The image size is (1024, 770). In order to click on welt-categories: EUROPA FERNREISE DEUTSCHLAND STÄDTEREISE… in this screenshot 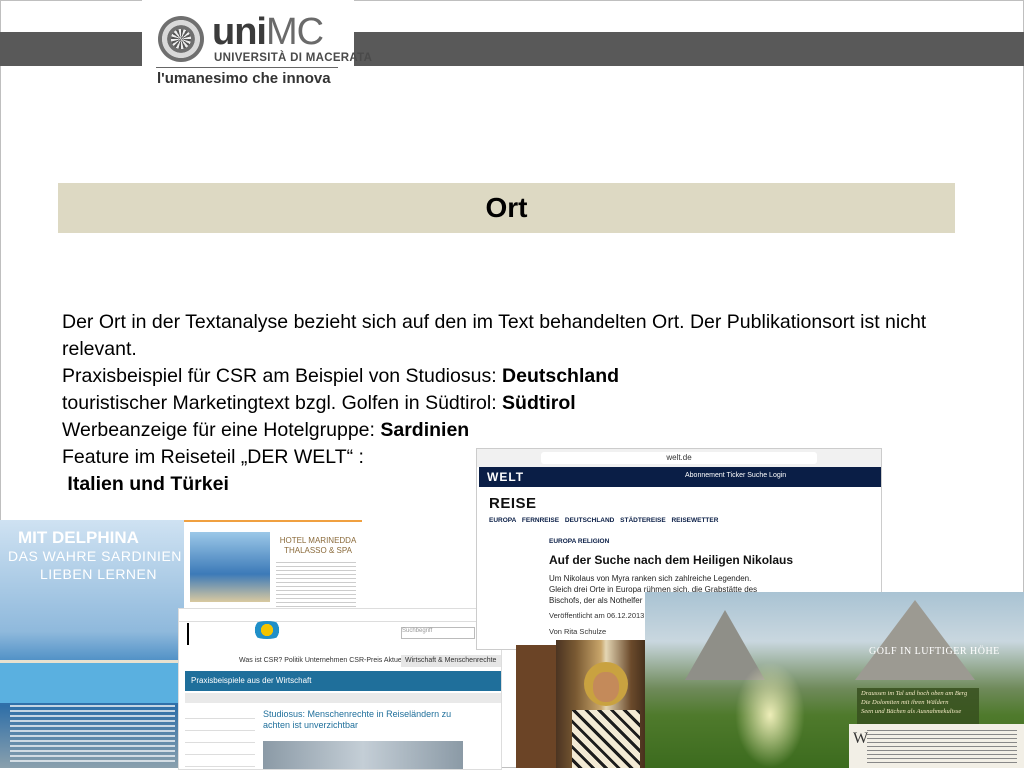, I will do `click(604, 520)`.